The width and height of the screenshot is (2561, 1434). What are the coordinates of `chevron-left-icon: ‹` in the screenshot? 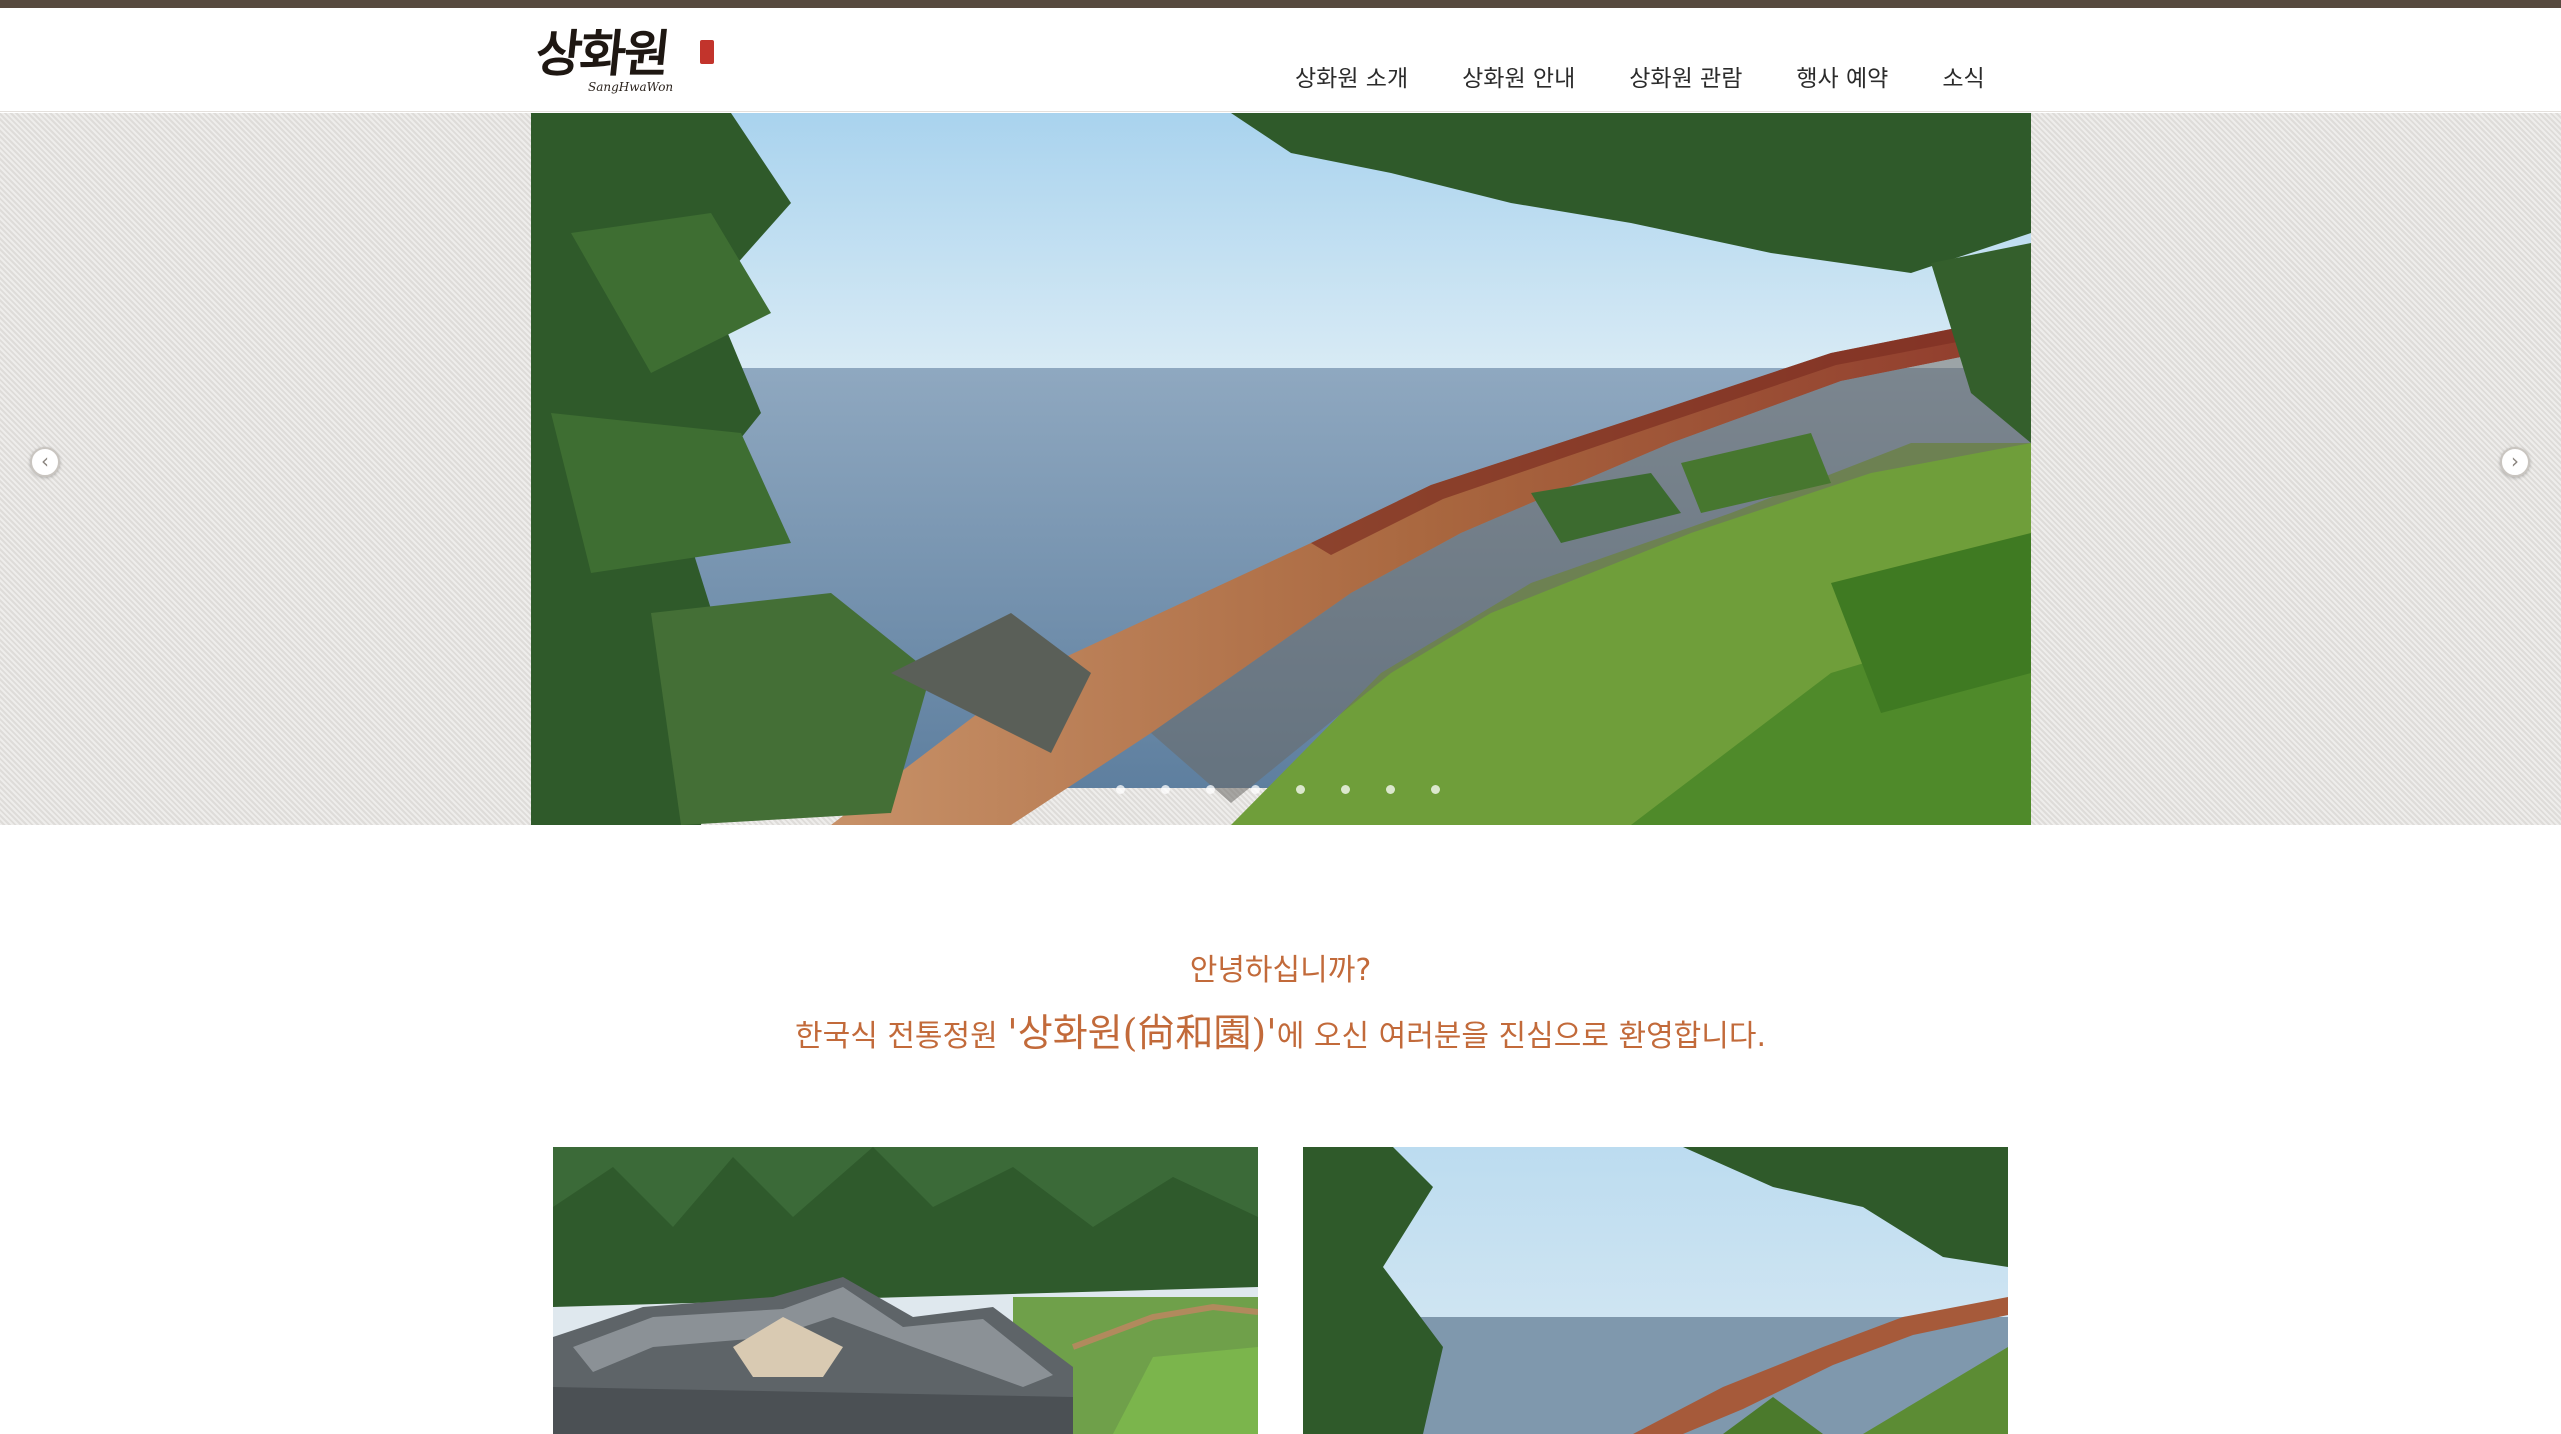 It's located at (45, 461).